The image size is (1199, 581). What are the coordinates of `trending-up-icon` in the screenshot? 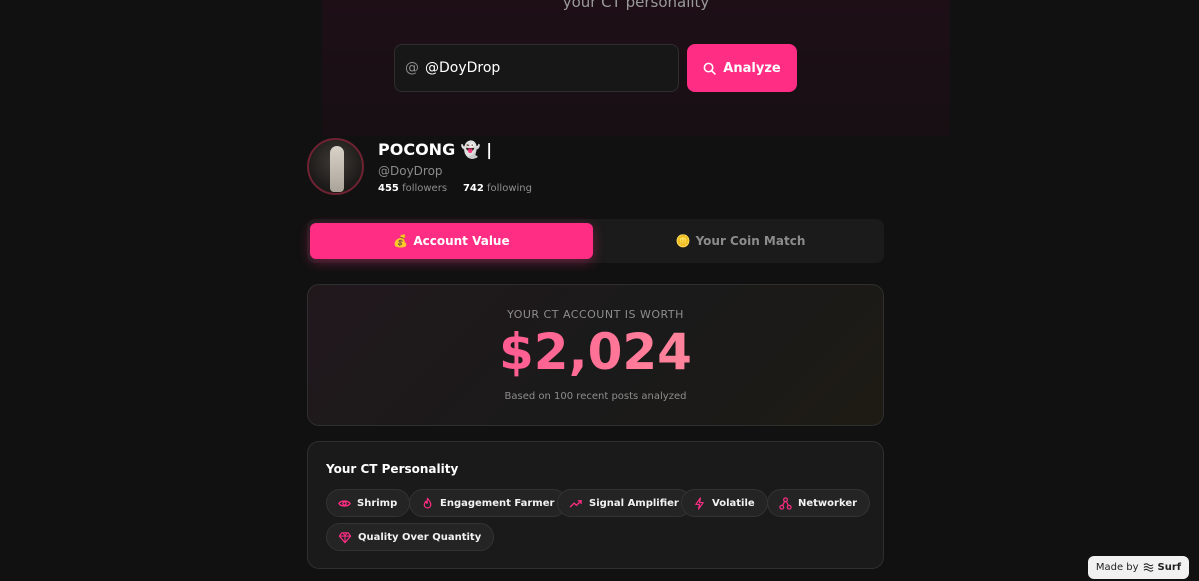 It's located at (575, 503).